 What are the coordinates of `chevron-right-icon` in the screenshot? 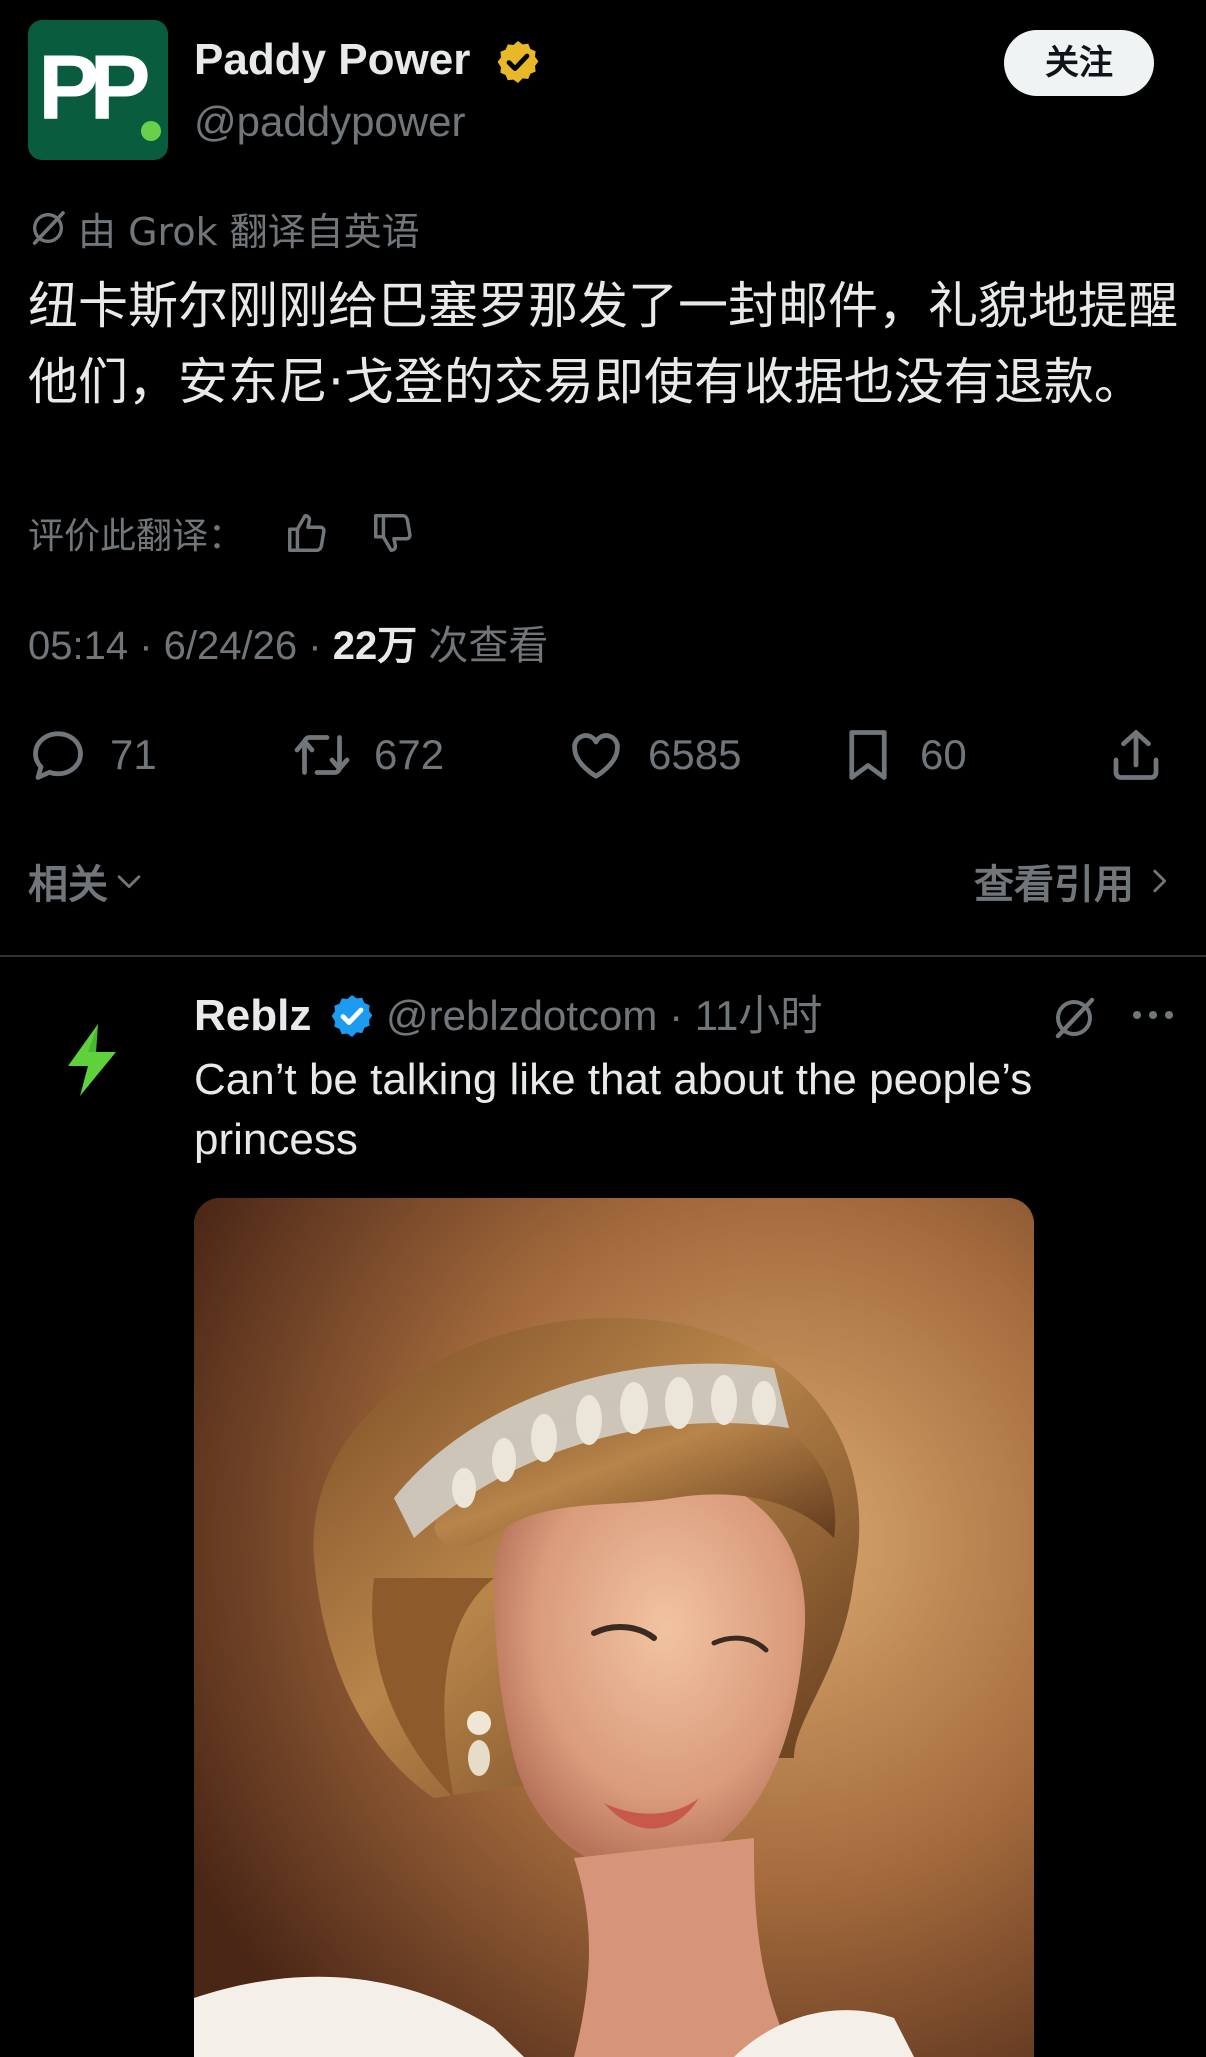 It's located at (1160, 881).